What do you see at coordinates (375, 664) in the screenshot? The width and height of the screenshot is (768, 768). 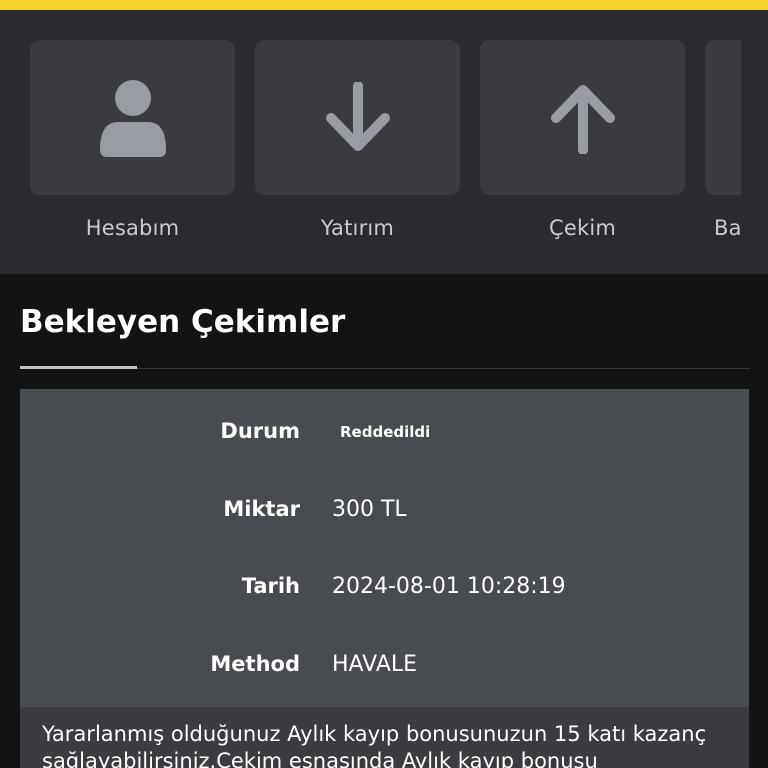 I see `method-value: HAVALE` at bounding box center [375, 664].